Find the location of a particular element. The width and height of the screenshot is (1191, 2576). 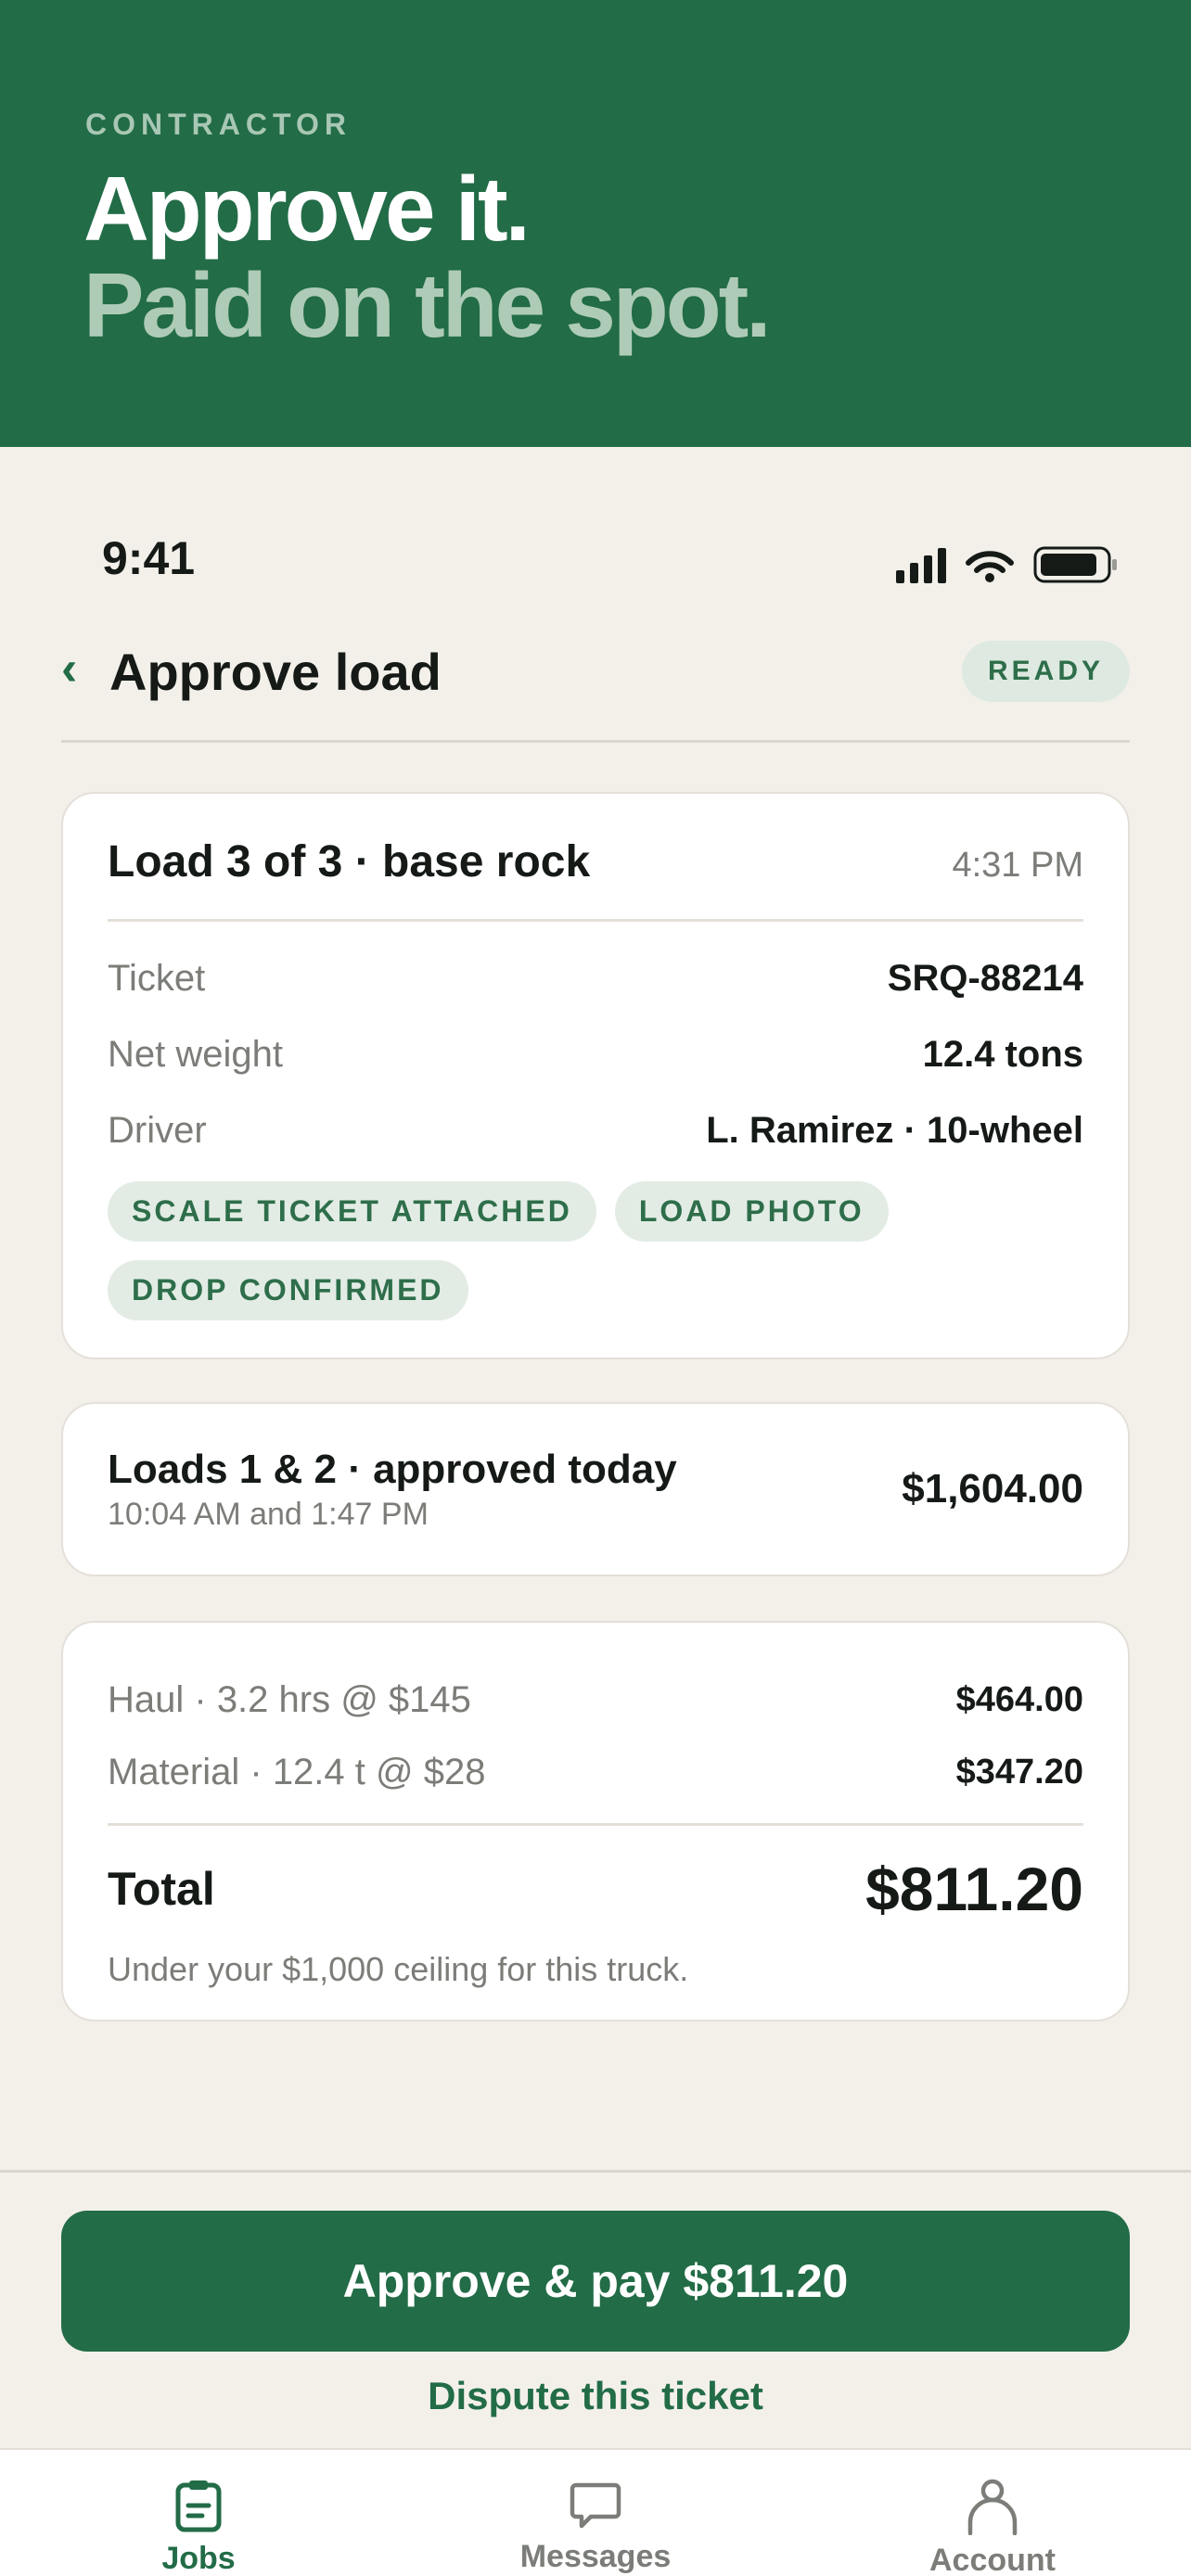

total-label: Total is located at coordinates (161, 1889).